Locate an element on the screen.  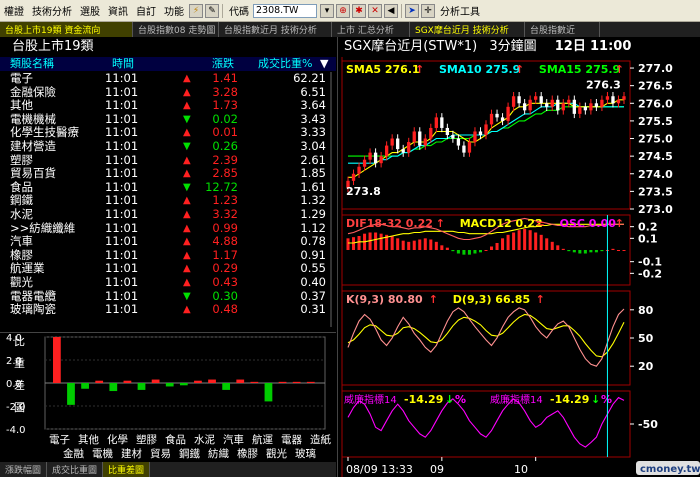
category-label: 食品 is located at coordinates (175, 439).